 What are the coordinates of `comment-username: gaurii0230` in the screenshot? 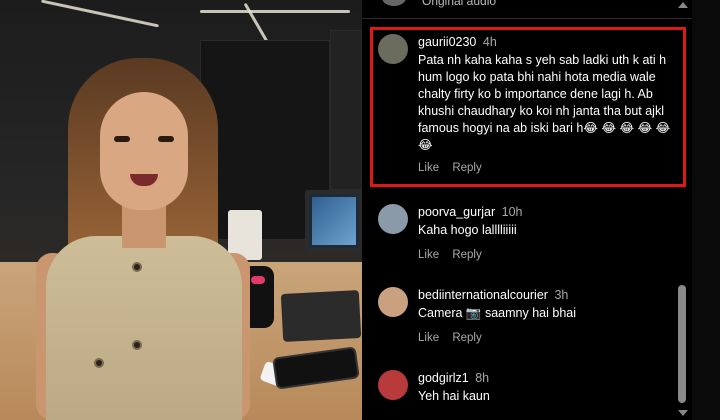 It's located at (447, 42).